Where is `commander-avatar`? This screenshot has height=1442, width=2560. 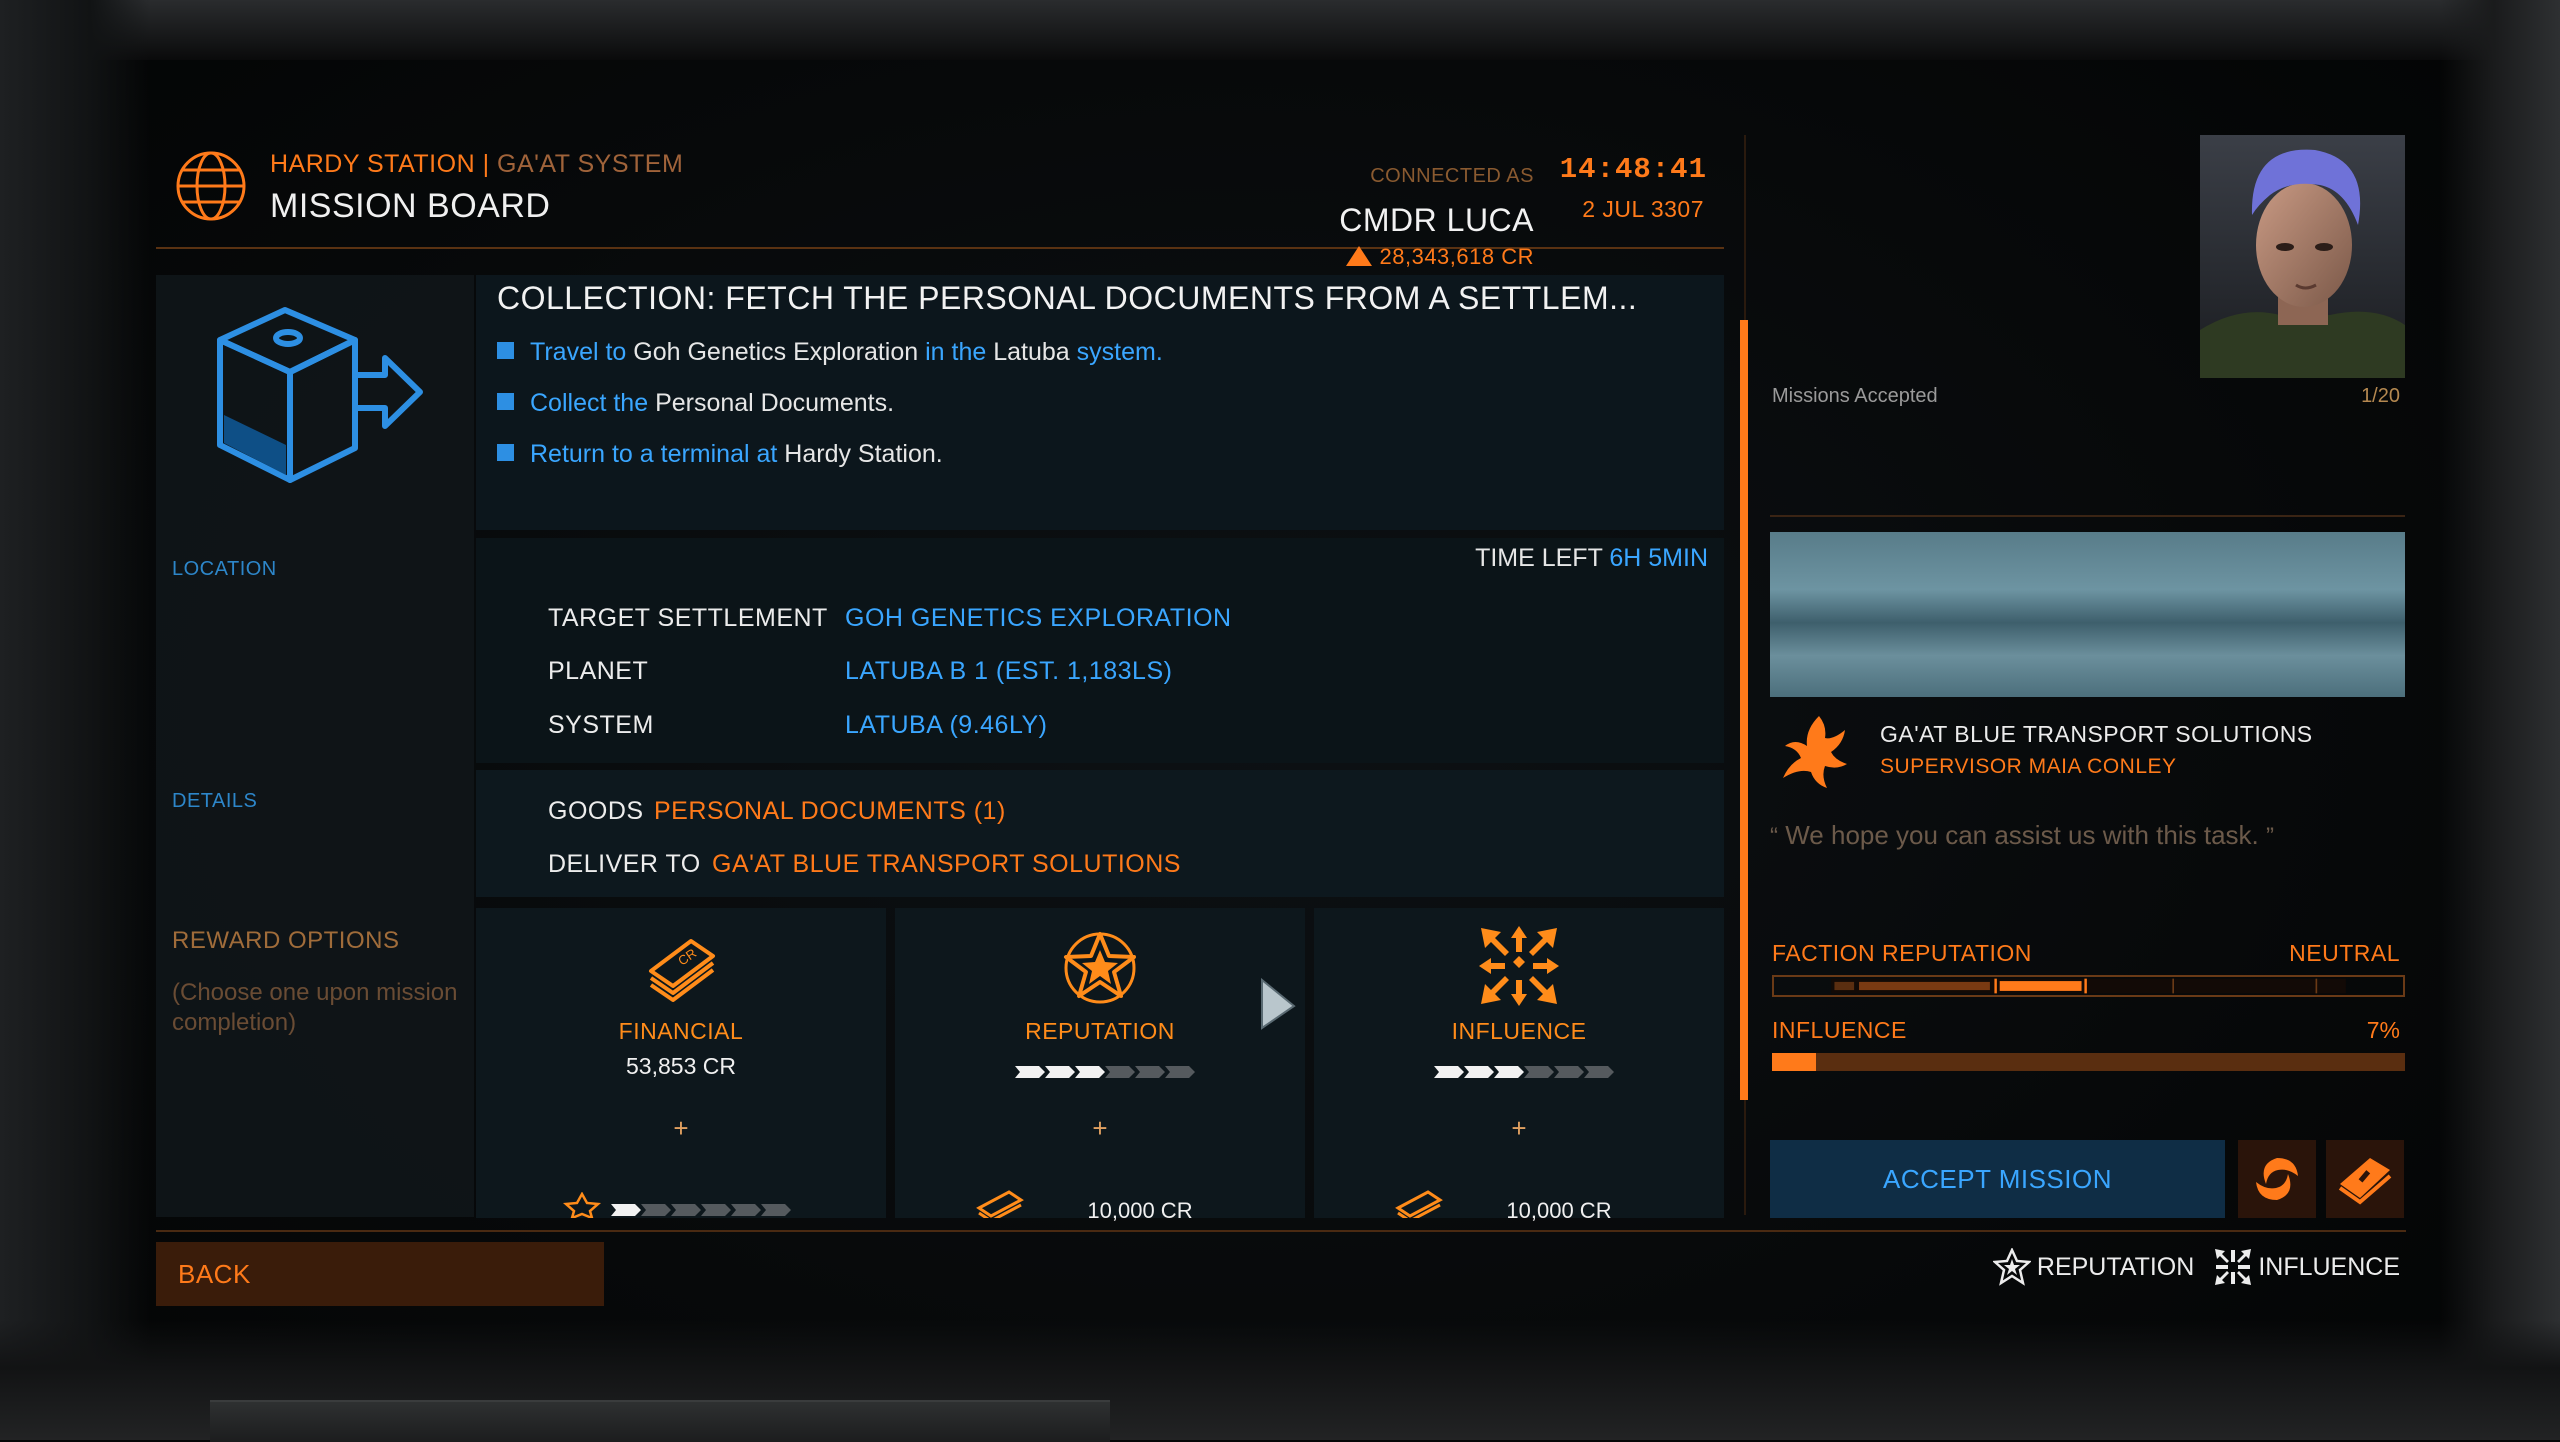
commander-avatar is located at coordinates (2302, 256).